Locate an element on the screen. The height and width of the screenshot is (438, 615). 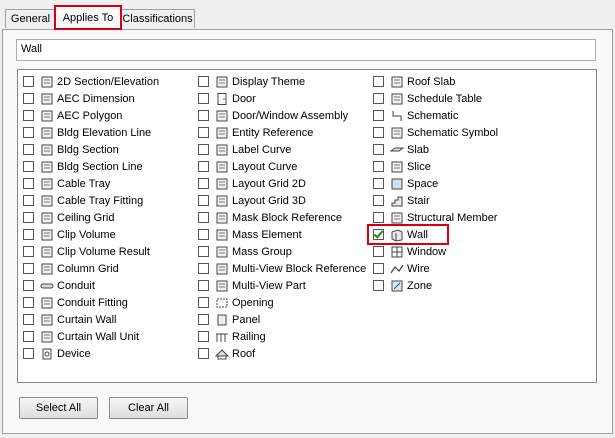
list-item: Schedule Table is located at coordinates (435, 98).